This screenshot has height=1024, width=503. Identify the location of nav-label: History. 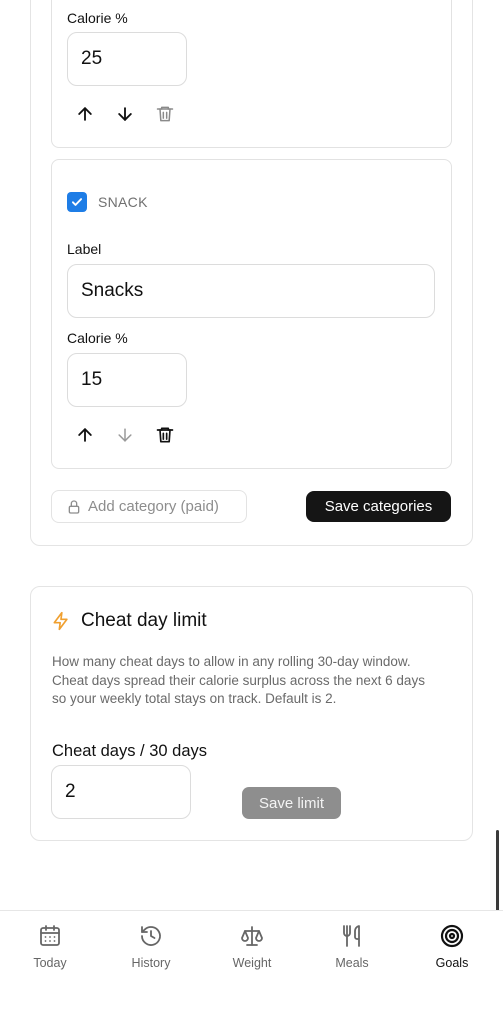
(151, 963).